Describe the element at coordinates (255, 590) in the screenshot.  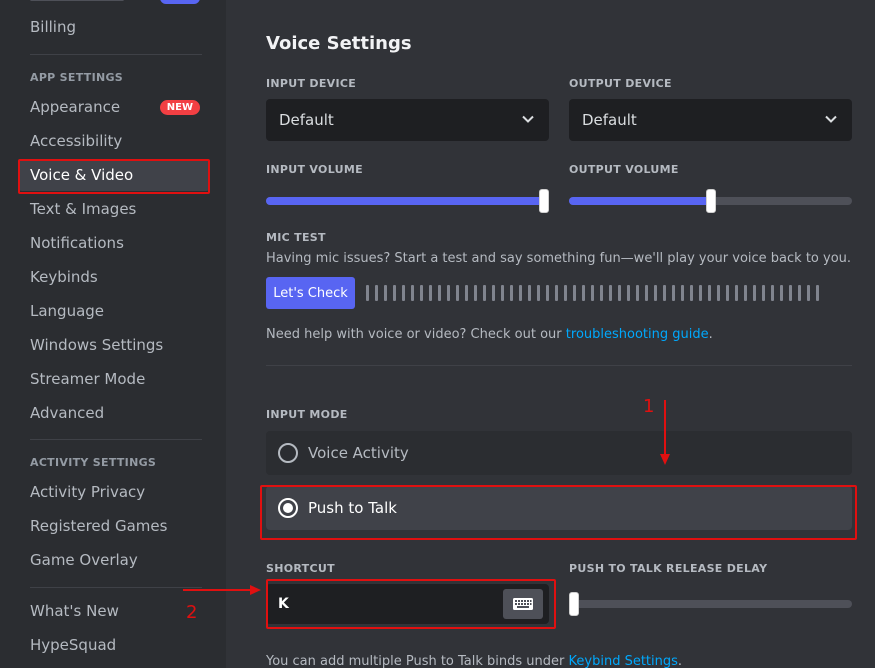
I see `annotation-arrow-2-head` at that location.